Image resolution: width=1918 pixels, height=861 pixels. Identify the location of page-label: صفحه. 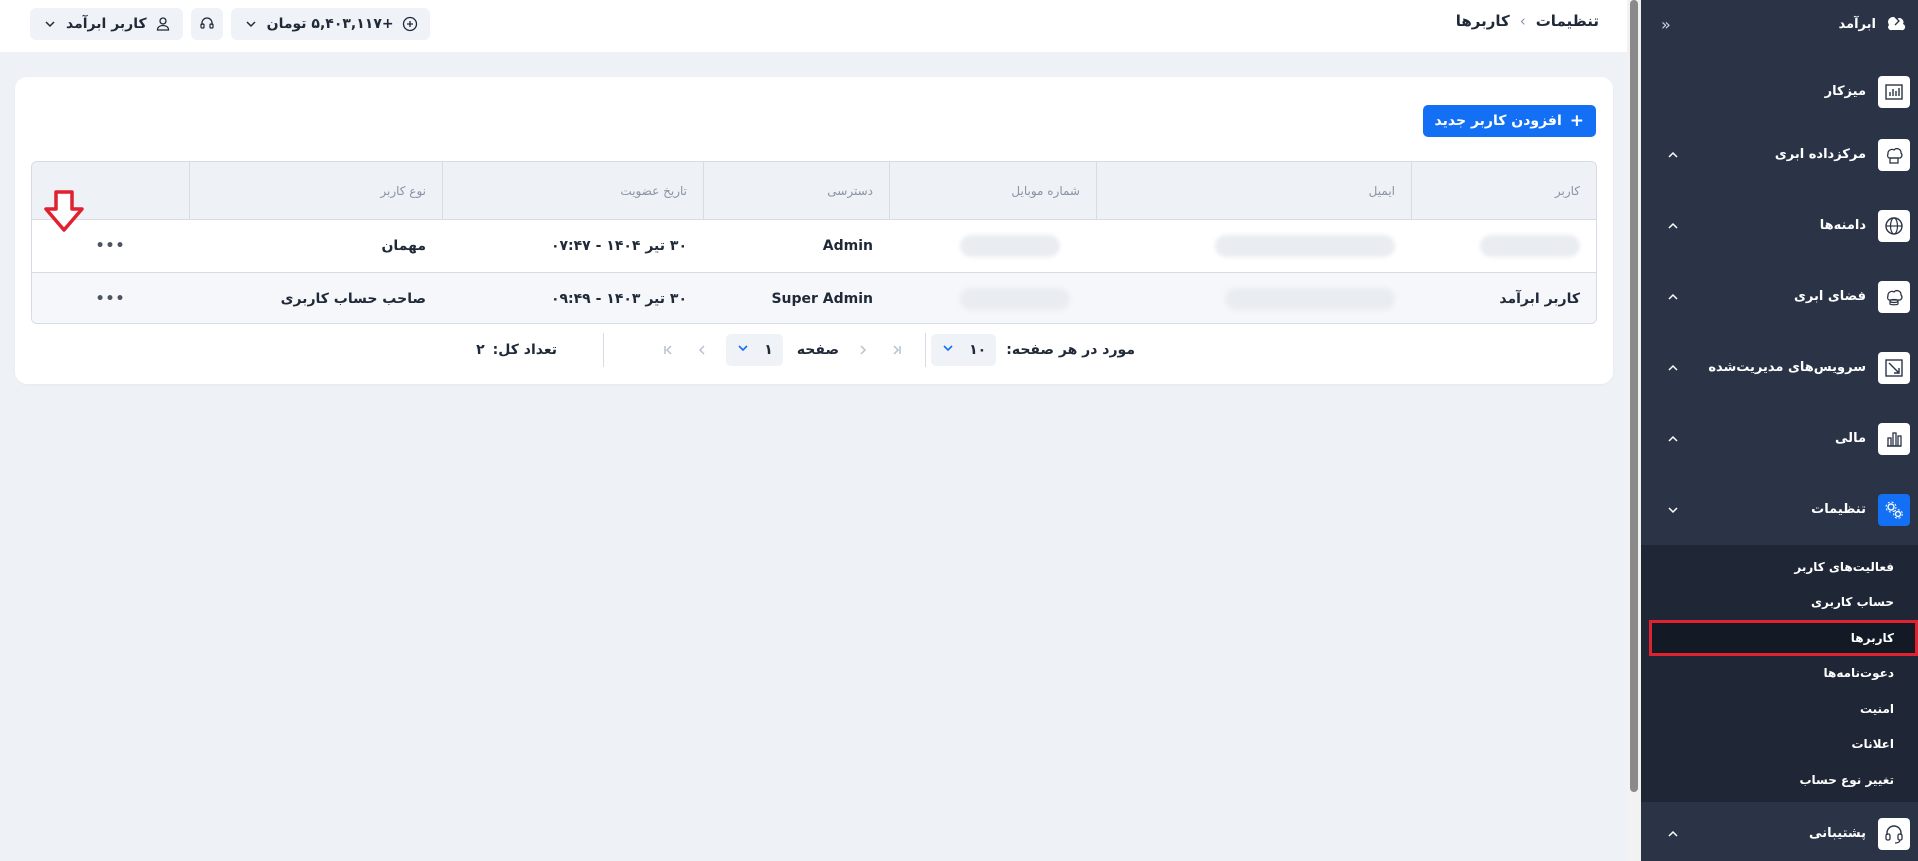
(817, 350).